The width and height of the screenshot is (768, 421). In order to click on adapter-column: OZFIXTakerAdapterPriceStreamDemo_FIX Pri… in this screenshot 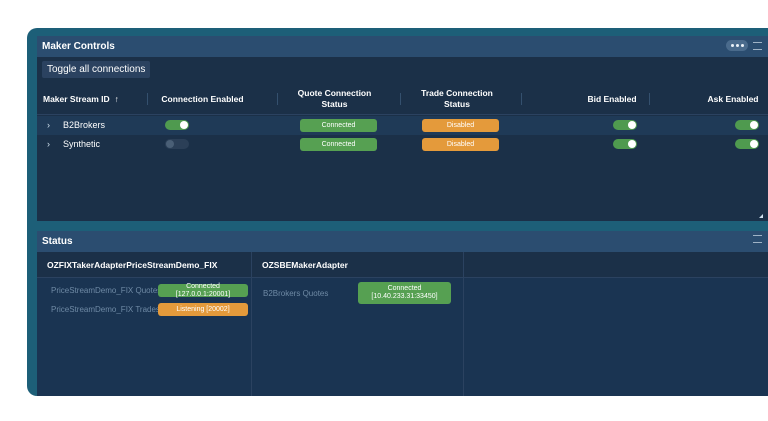, I will do `click(144, 324)`.